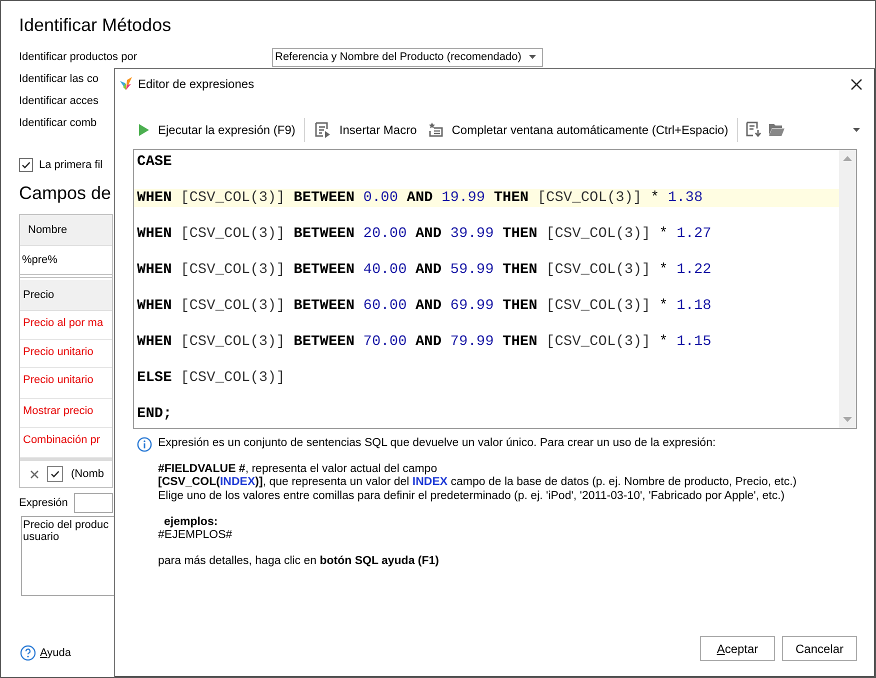  What do you see at coordinates (55, 653) in the screenshot?
I see `help-link: Ayuda` at bounding box center [55, 653].